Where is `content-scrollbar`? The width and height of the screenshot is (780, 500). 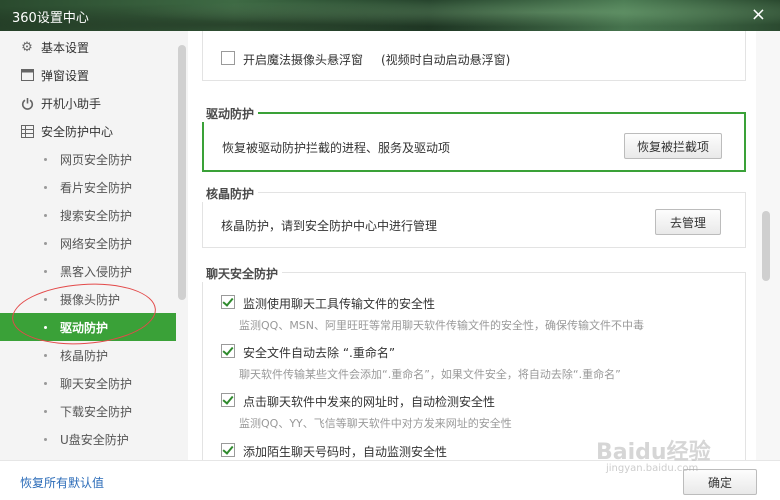 content-scrollbar is located at coordinates (768, 245).